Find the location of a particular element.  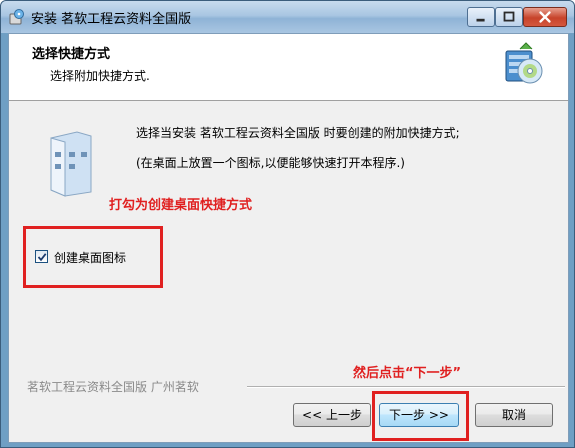

wizard-header: 选择快捷方式 选择附加快捷方式. is located at coordinates (288, 67).